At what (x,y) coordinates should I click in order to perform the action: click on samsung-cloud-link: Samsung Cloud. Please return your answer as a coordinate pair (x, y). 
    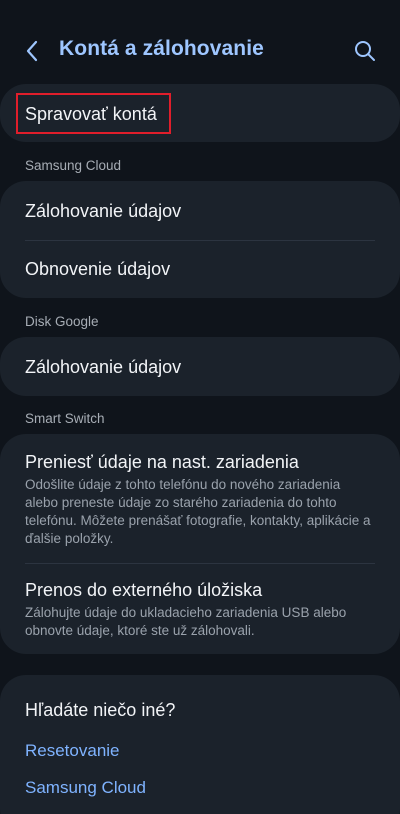
    Looking at the image, I should click on (85, 788).